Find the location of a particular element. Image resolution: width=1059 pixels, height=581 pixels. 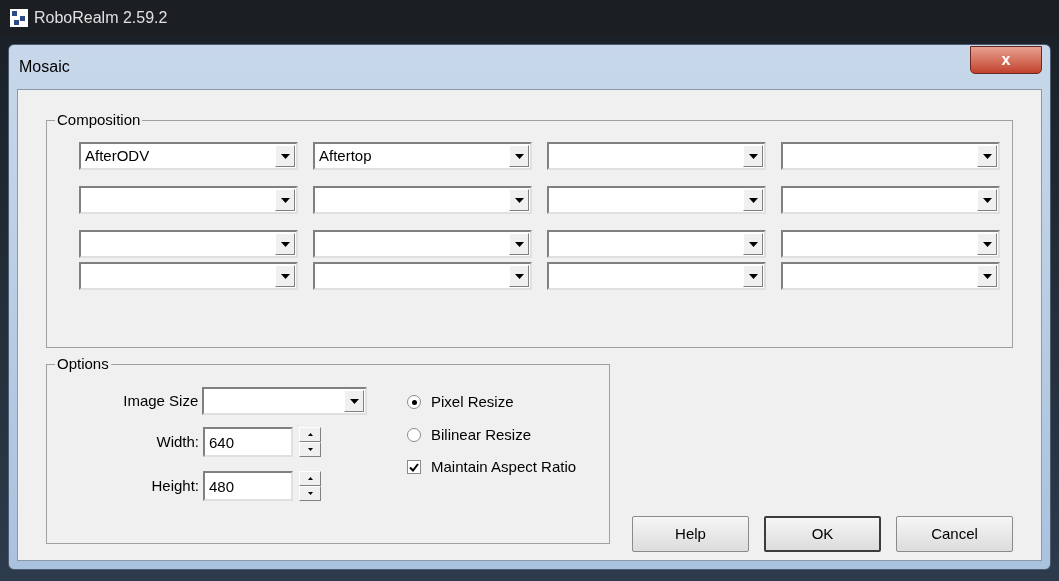

number-field: 640 is located at coordinates (248, 442).